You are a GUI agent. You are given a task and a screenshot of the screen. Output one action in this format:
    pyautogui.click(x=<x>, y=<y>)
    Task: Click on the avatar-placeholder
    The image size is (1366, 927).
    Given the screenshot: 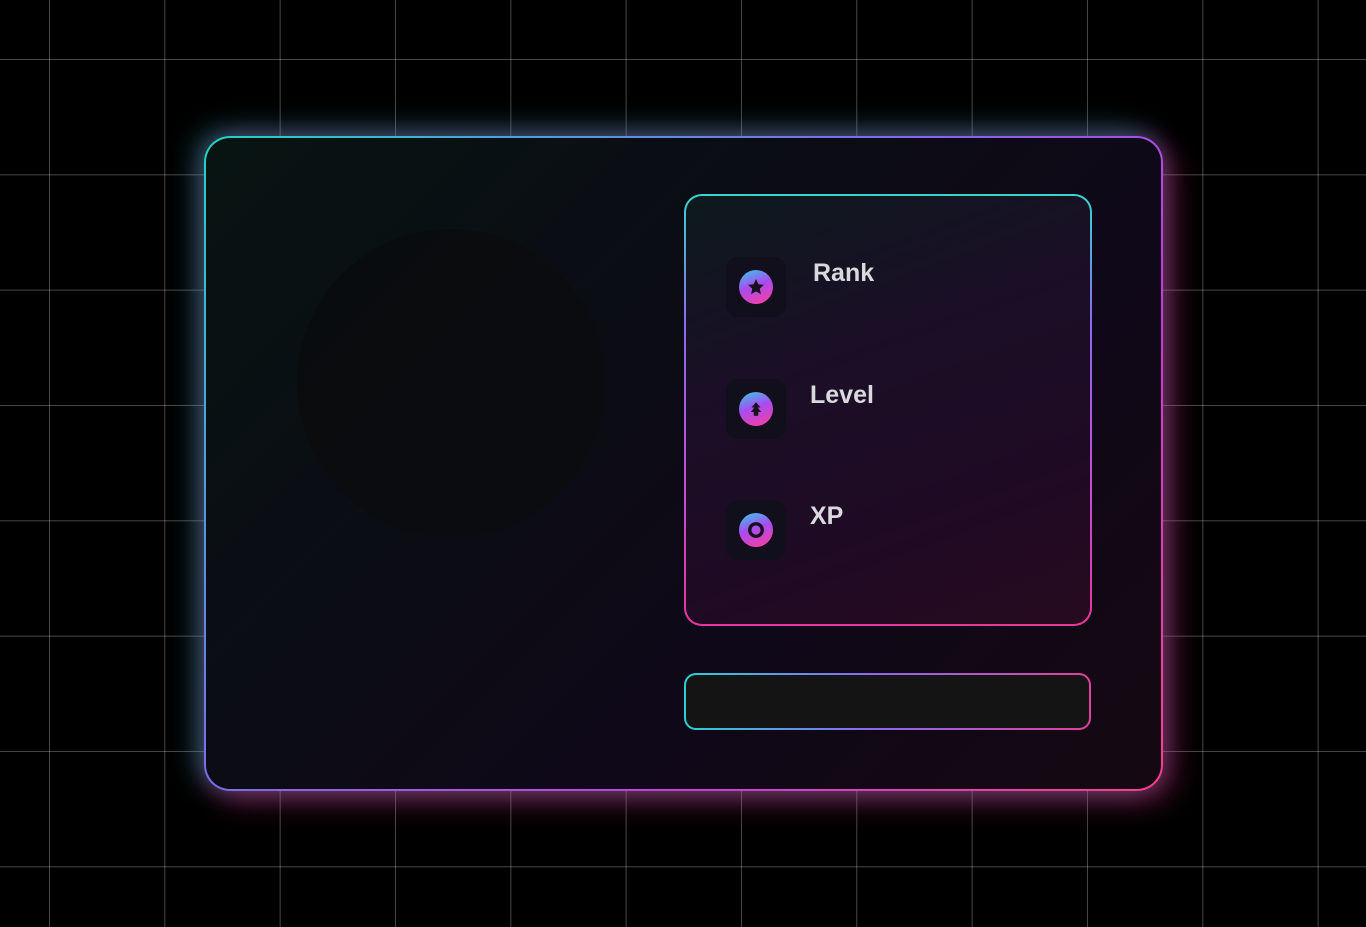 What is the action you would take?
    pyautogui.click(x=451, y=383)
    